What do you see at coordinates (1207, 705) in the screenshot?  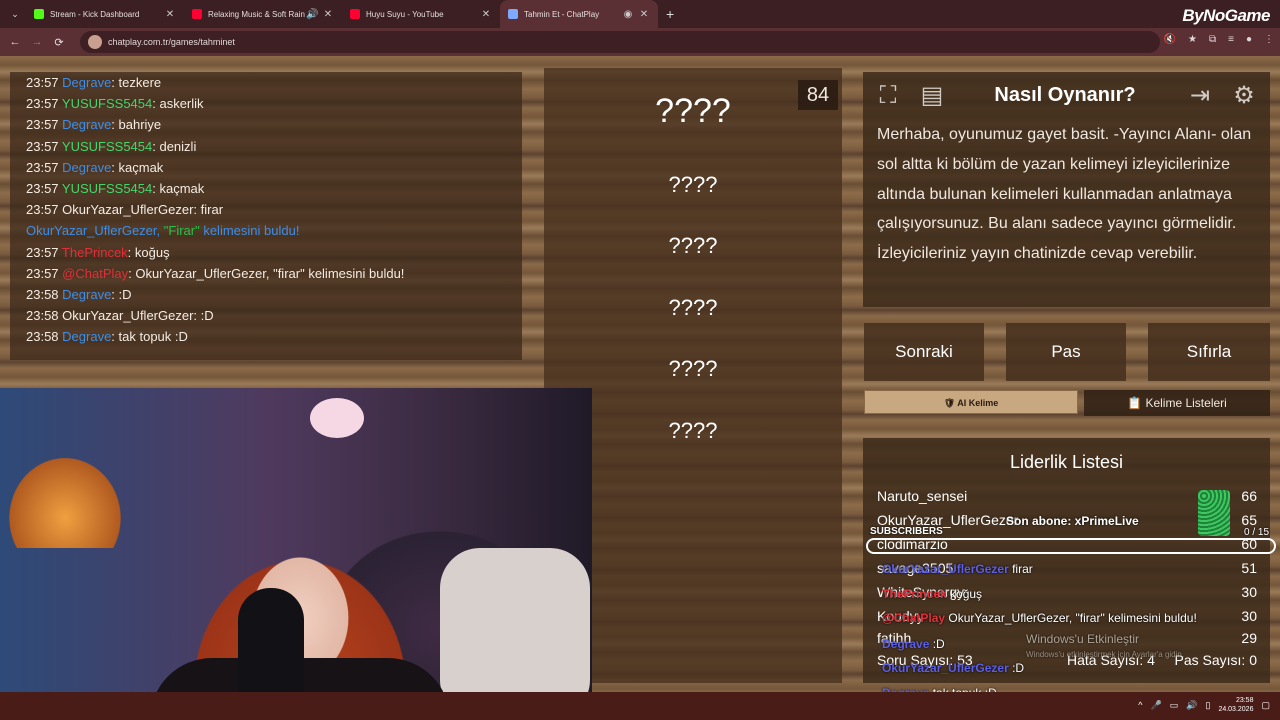 I see `battery-icon: ▯` at bounding box center [1207, 705].